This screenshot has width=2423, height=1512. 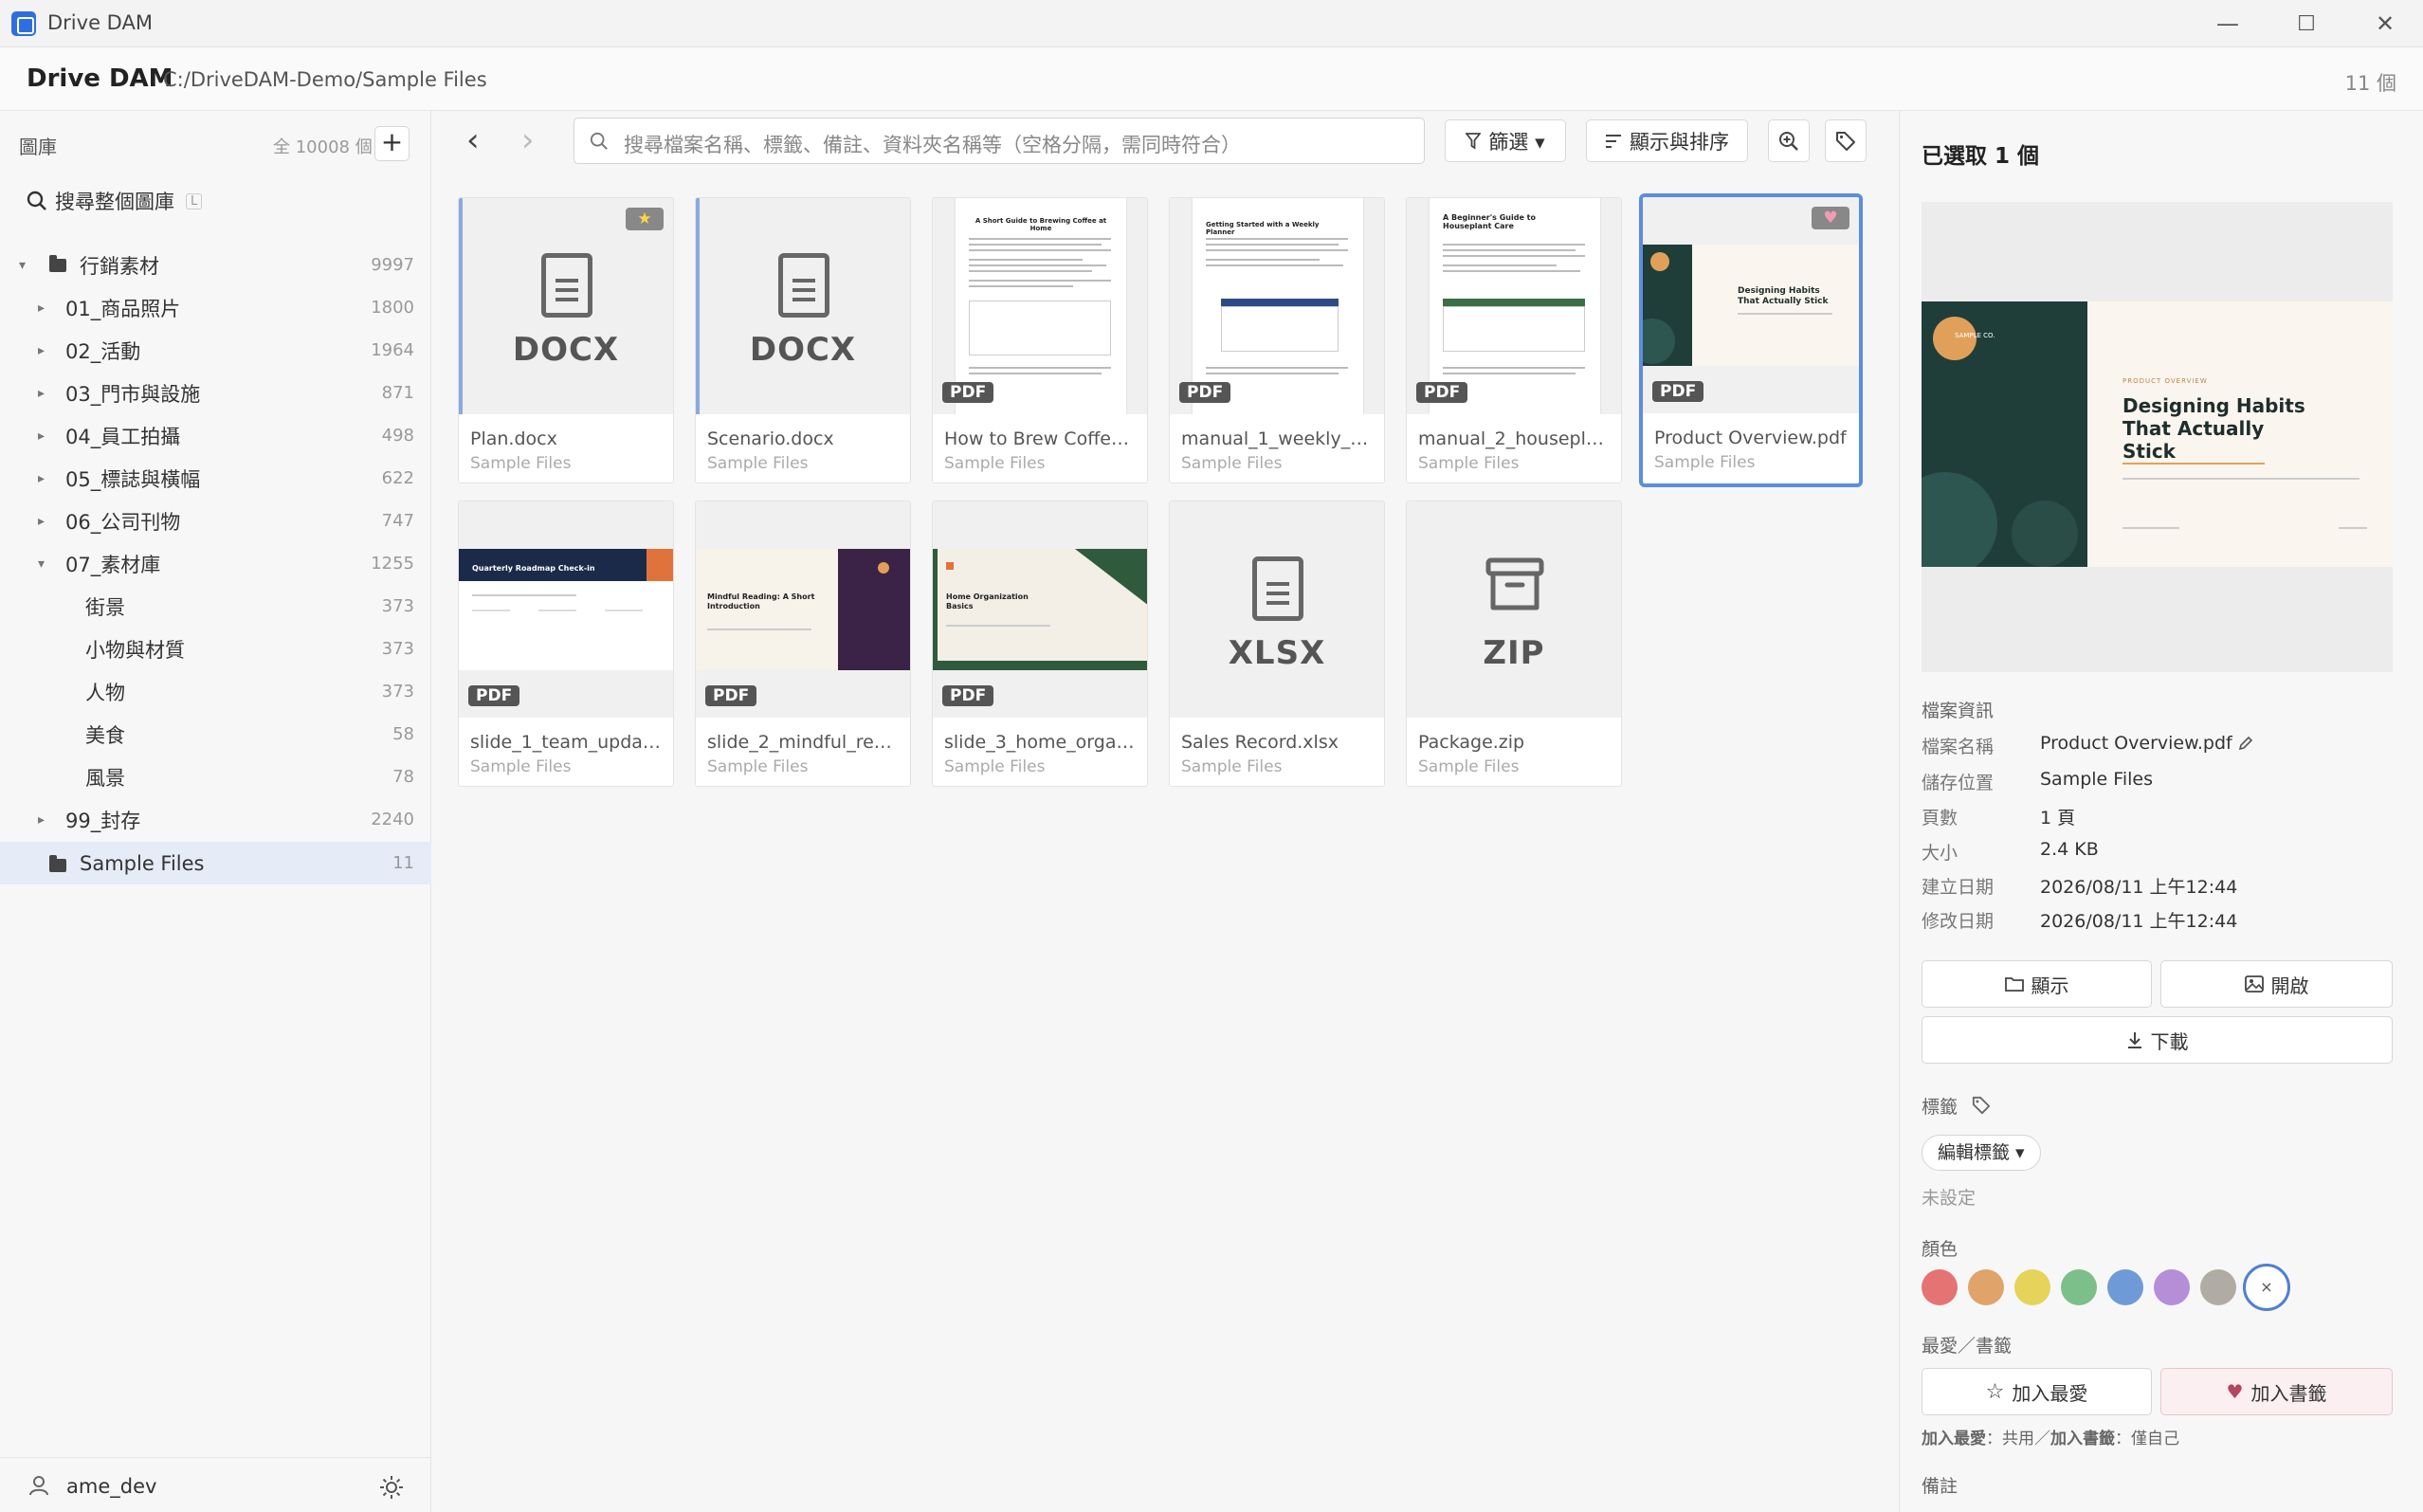 What do you see at coordinates (57, 263) in the screenshot?
I see `folder-icon` at bounding box center [57, 263].